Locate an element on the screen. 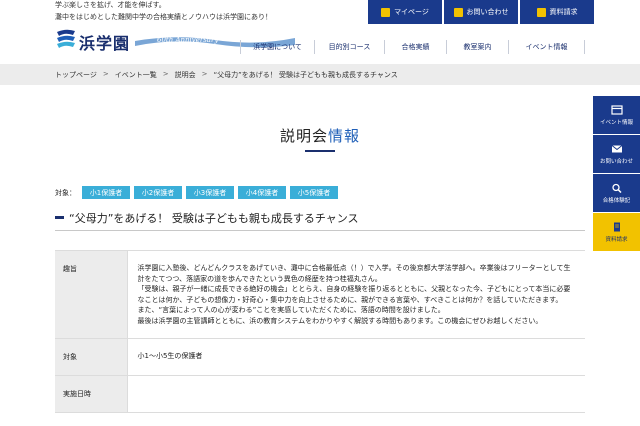 The image size is (640, 426). divider is located at coordinates (320, 230).